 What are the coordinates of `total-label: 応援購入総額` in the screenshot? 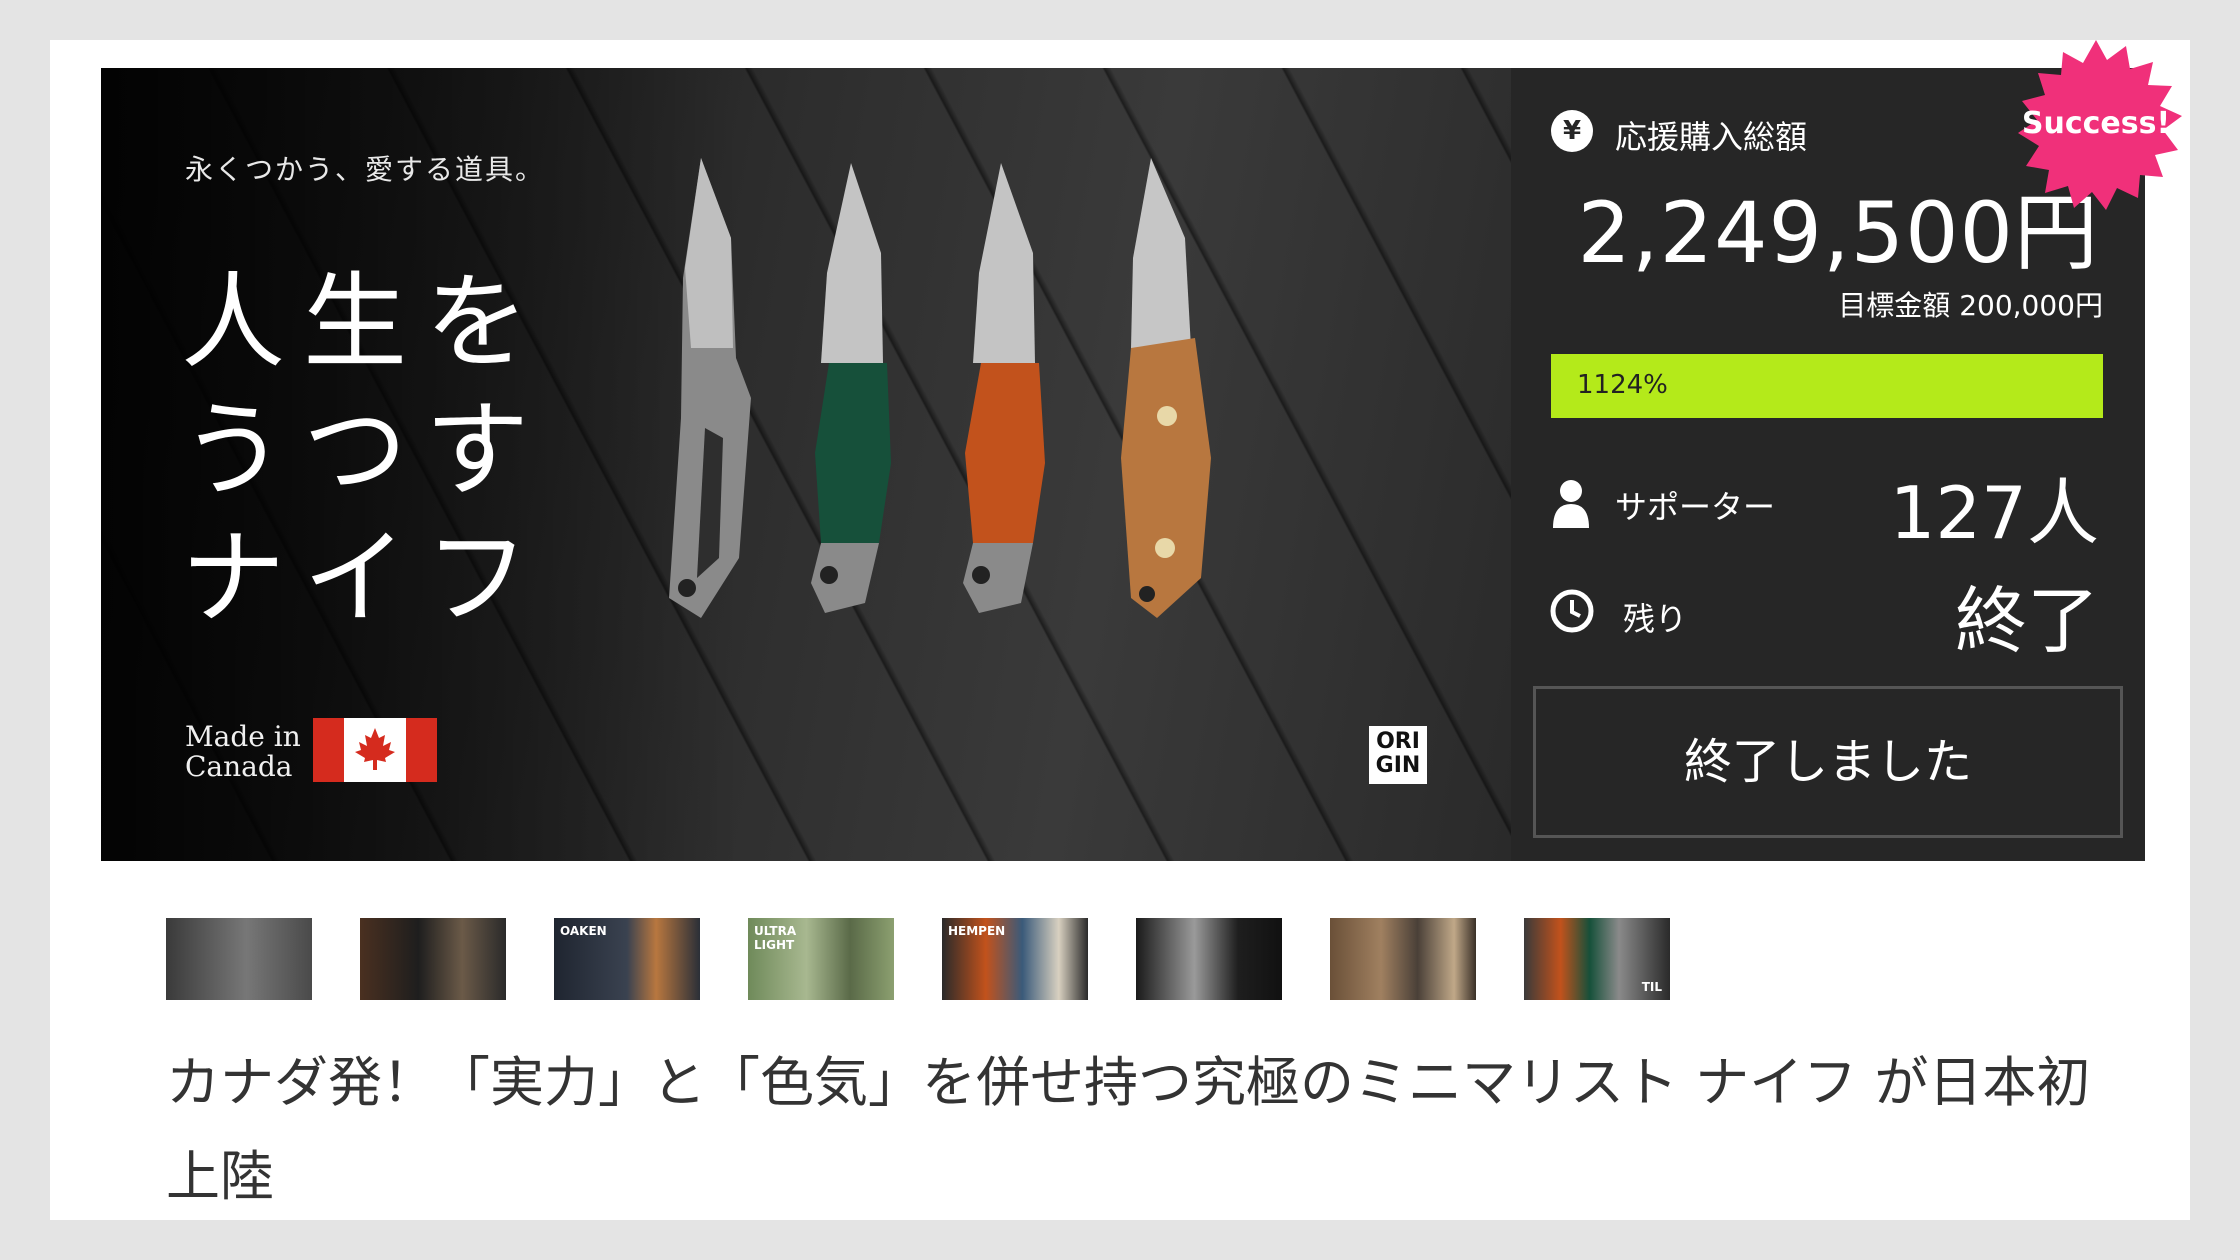 It's located at (1711, 137).